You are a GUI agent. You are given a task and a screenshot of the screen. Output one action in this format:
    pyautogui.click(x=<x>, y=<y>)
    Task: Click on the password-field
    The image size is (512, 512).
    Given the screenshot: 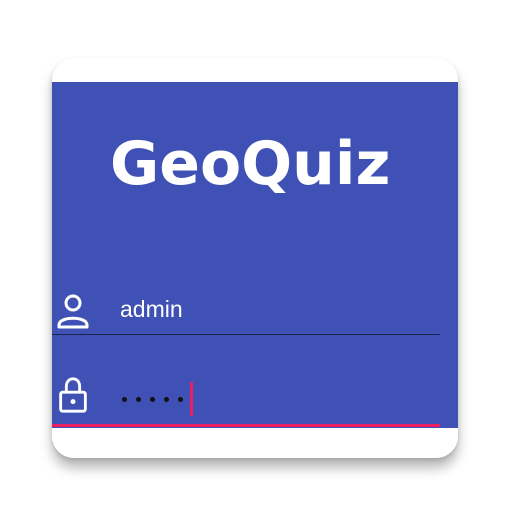 What is the action you would take?
    pyautogui.click(x=246, y=392)
    